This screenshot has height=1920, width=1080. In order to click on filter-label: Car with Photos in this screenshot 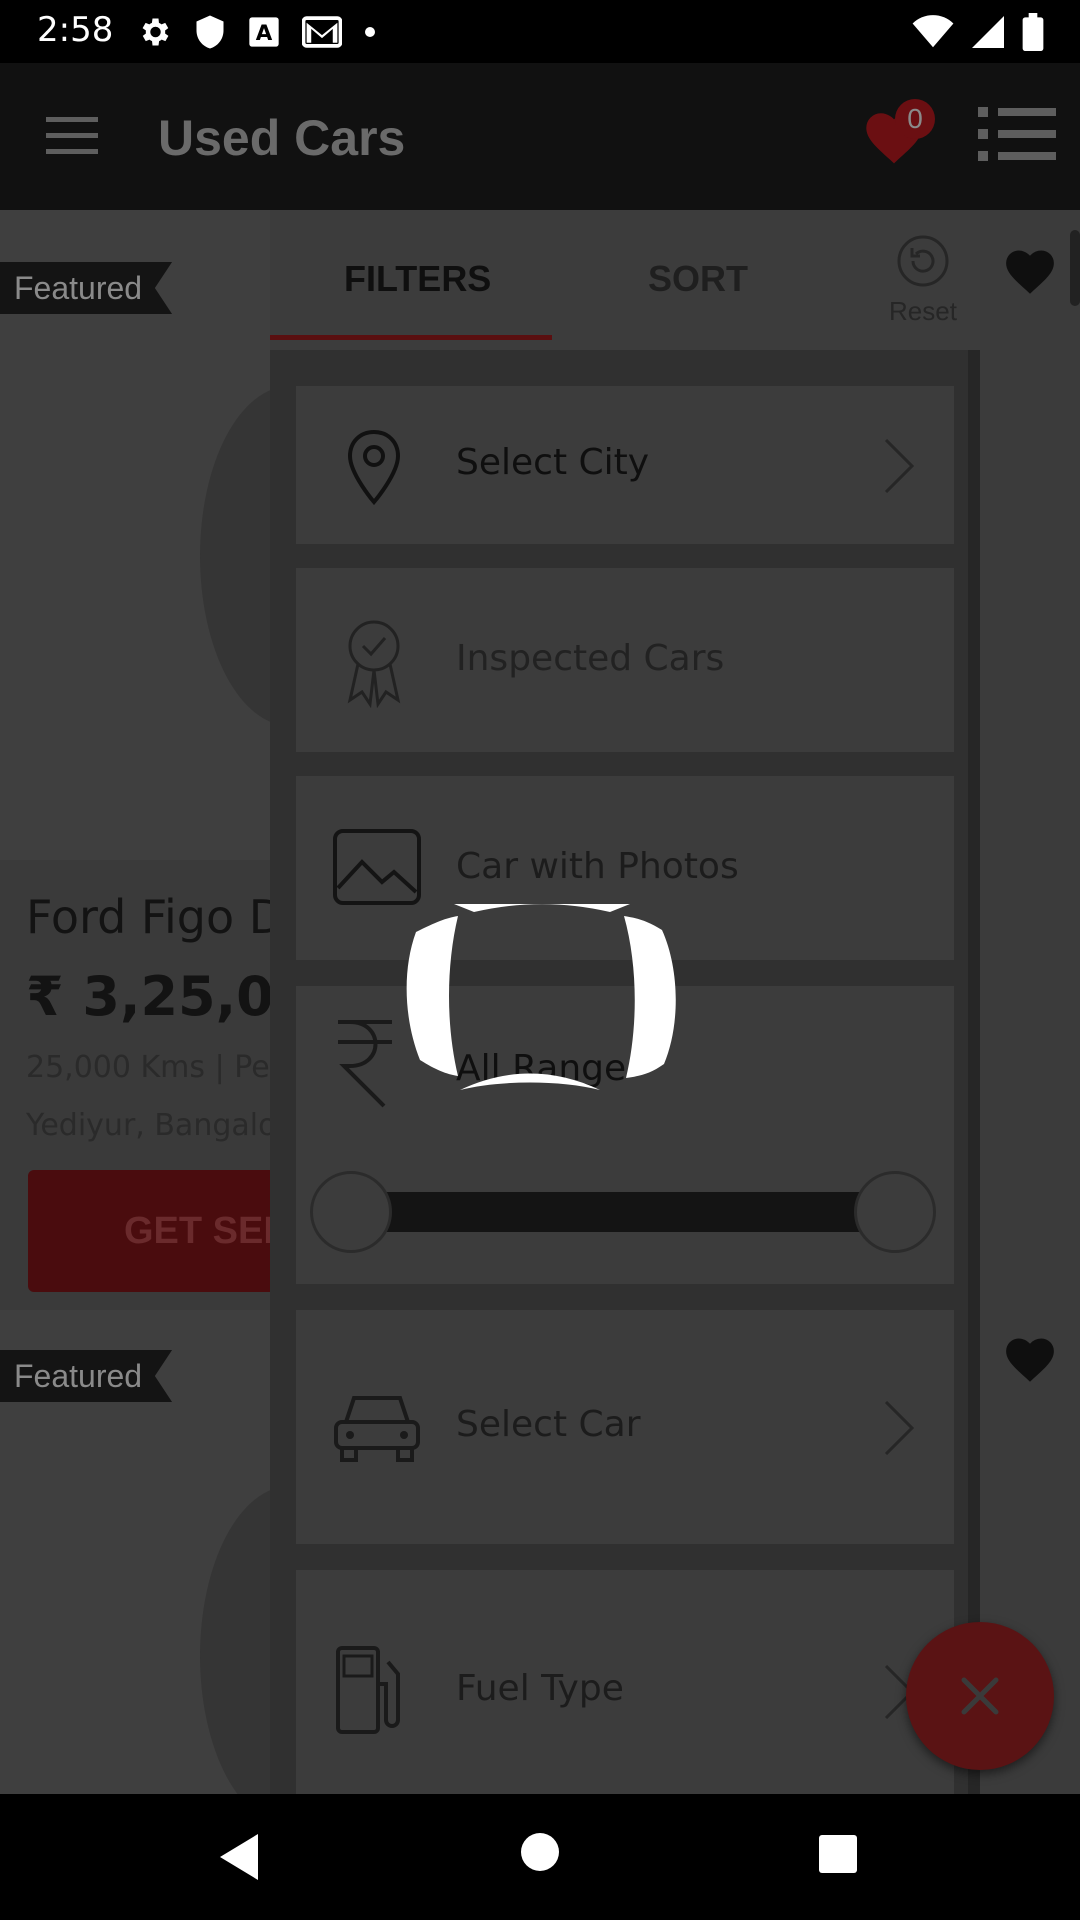, I will do `click(597, 866)`.